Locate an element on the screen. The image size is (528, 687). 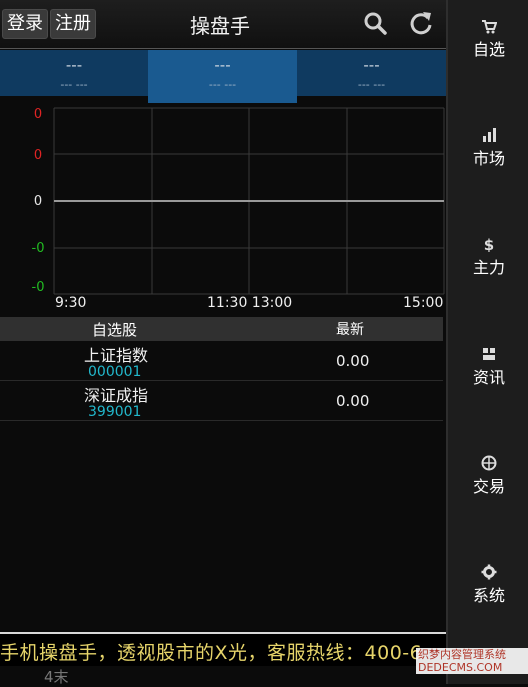
globe-icon is located at coordinates (489, 463).